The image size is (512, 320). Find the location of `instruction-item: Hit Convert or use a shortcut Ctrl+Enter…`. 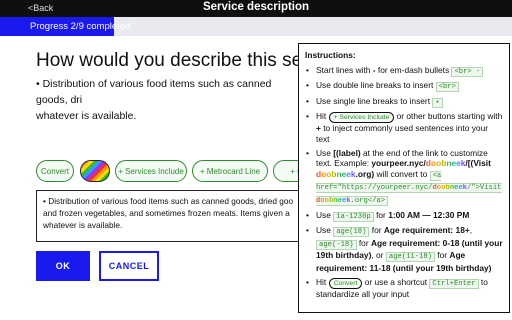

instruction-item: Hit Convert or use a shortcut Ctrl+Enter… is located at coordinates (404, 288).